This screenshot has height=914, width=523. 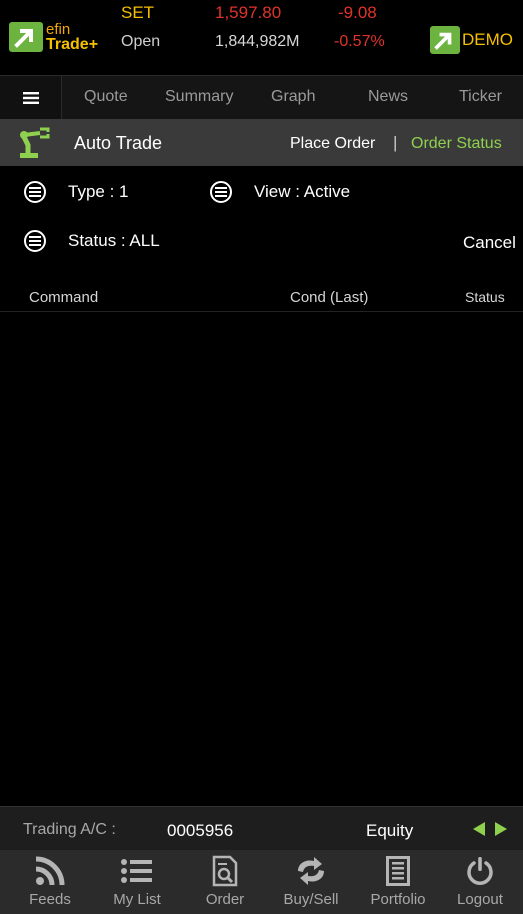 What do you see at coordinates (311, 899) in the screenshot?
I see `nav-label: Buy/Sell` at bounding box center [311, 899].